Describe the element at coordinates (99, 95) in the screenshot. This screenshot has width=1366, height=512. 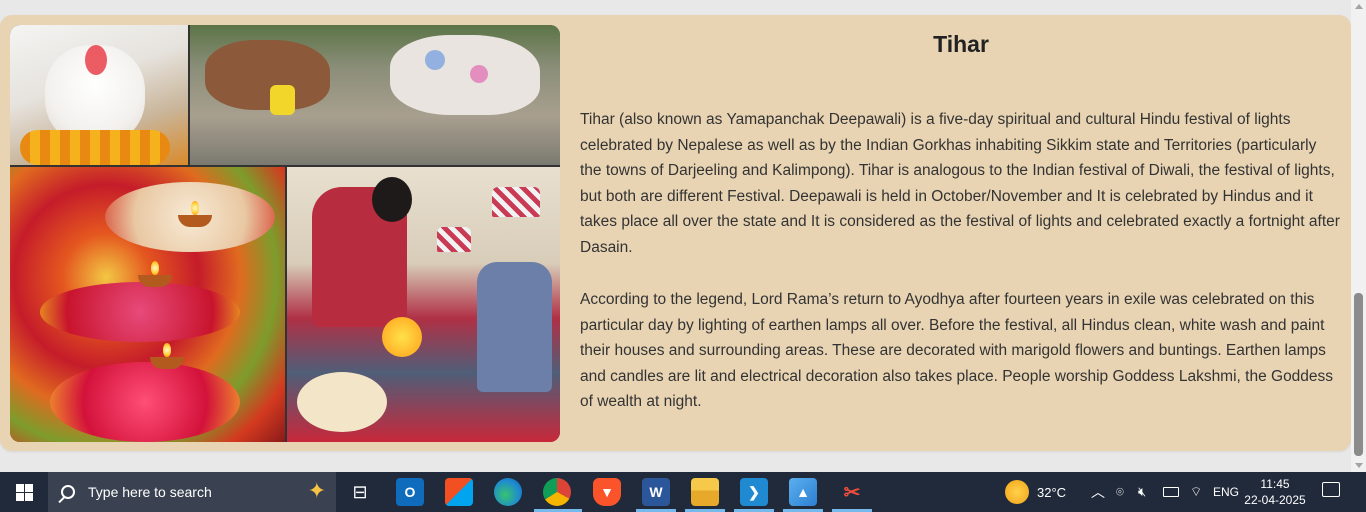
I see `dog-tika-photo` at that location.